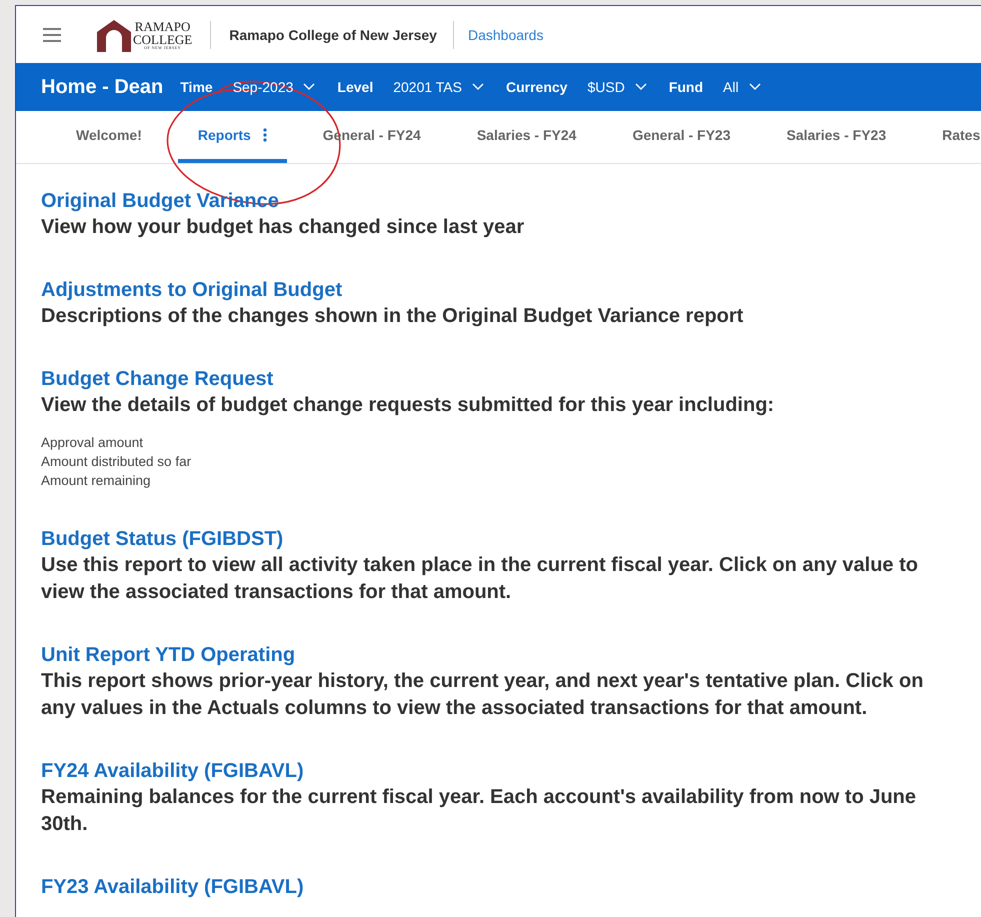 This screenshot has width=981, height=917. Describe the element at coordinates (686, 87) in the screenshot. I see `filter-label: Fund` at that location.